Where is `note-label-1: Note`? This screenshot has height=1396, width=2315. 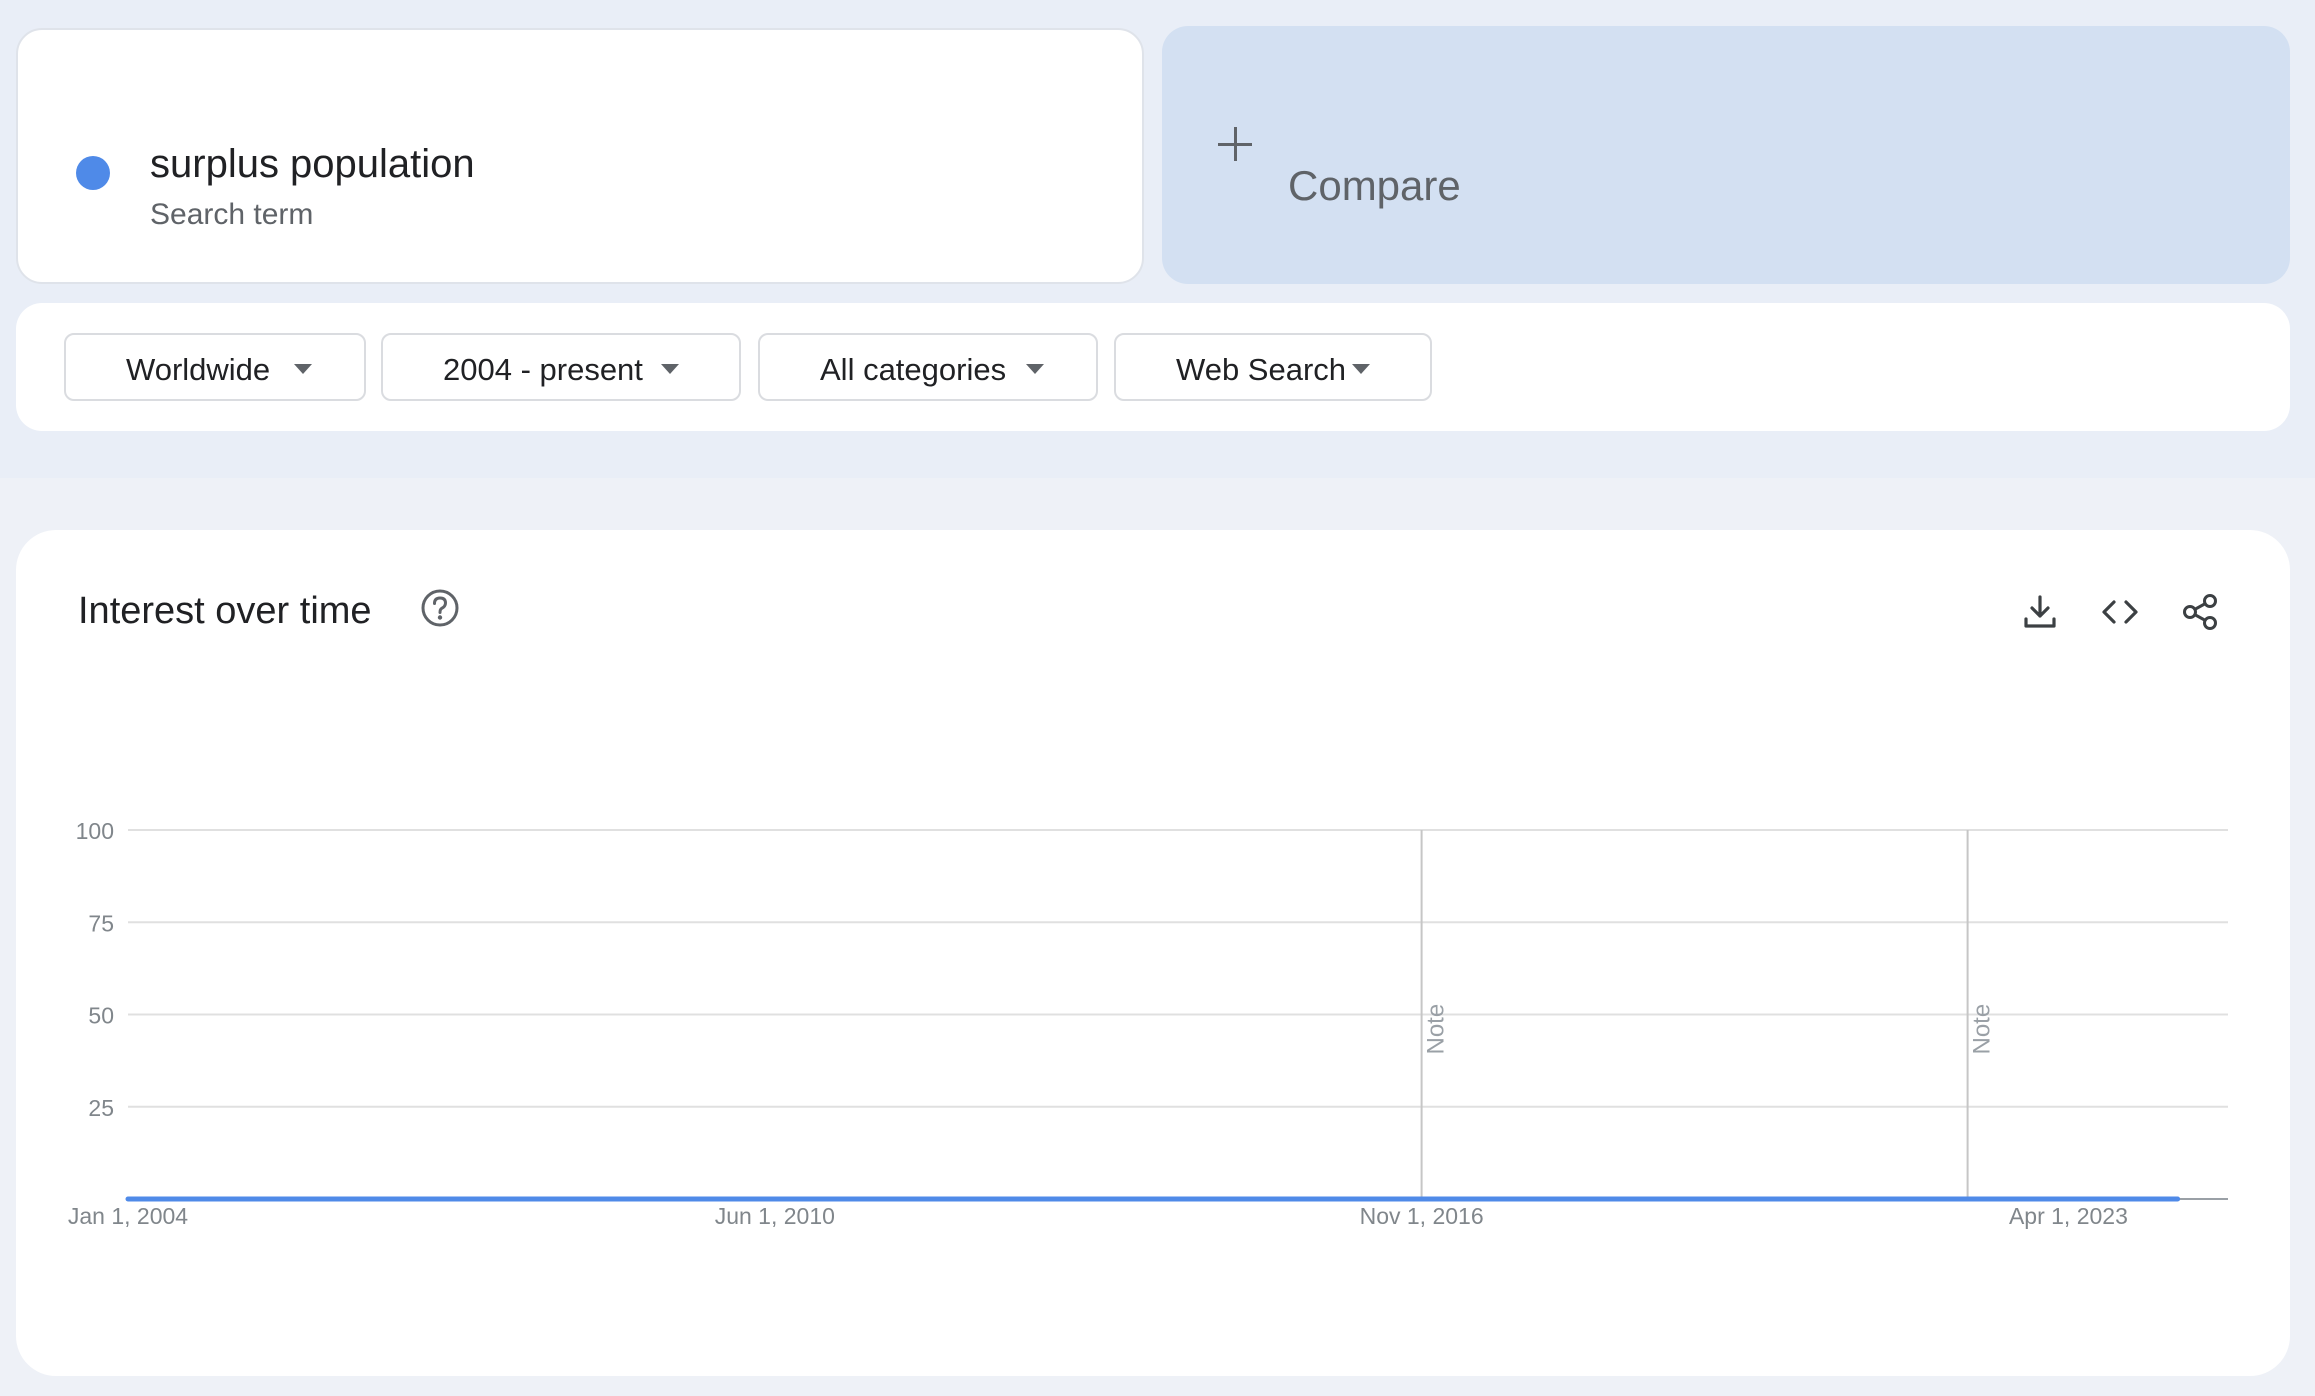
note-label-1: Note is located at coordinates (1982, 1029).